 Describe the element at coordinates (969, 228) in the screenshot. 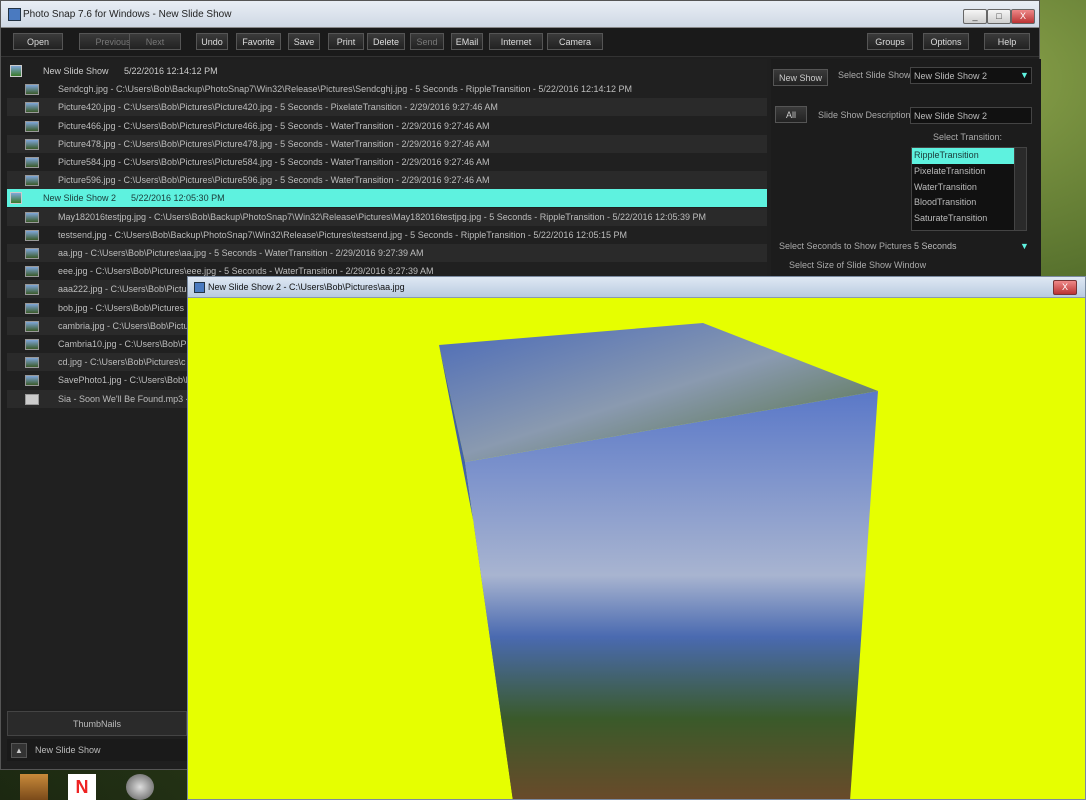

I see `transition-option: WaveTransition` at that location.